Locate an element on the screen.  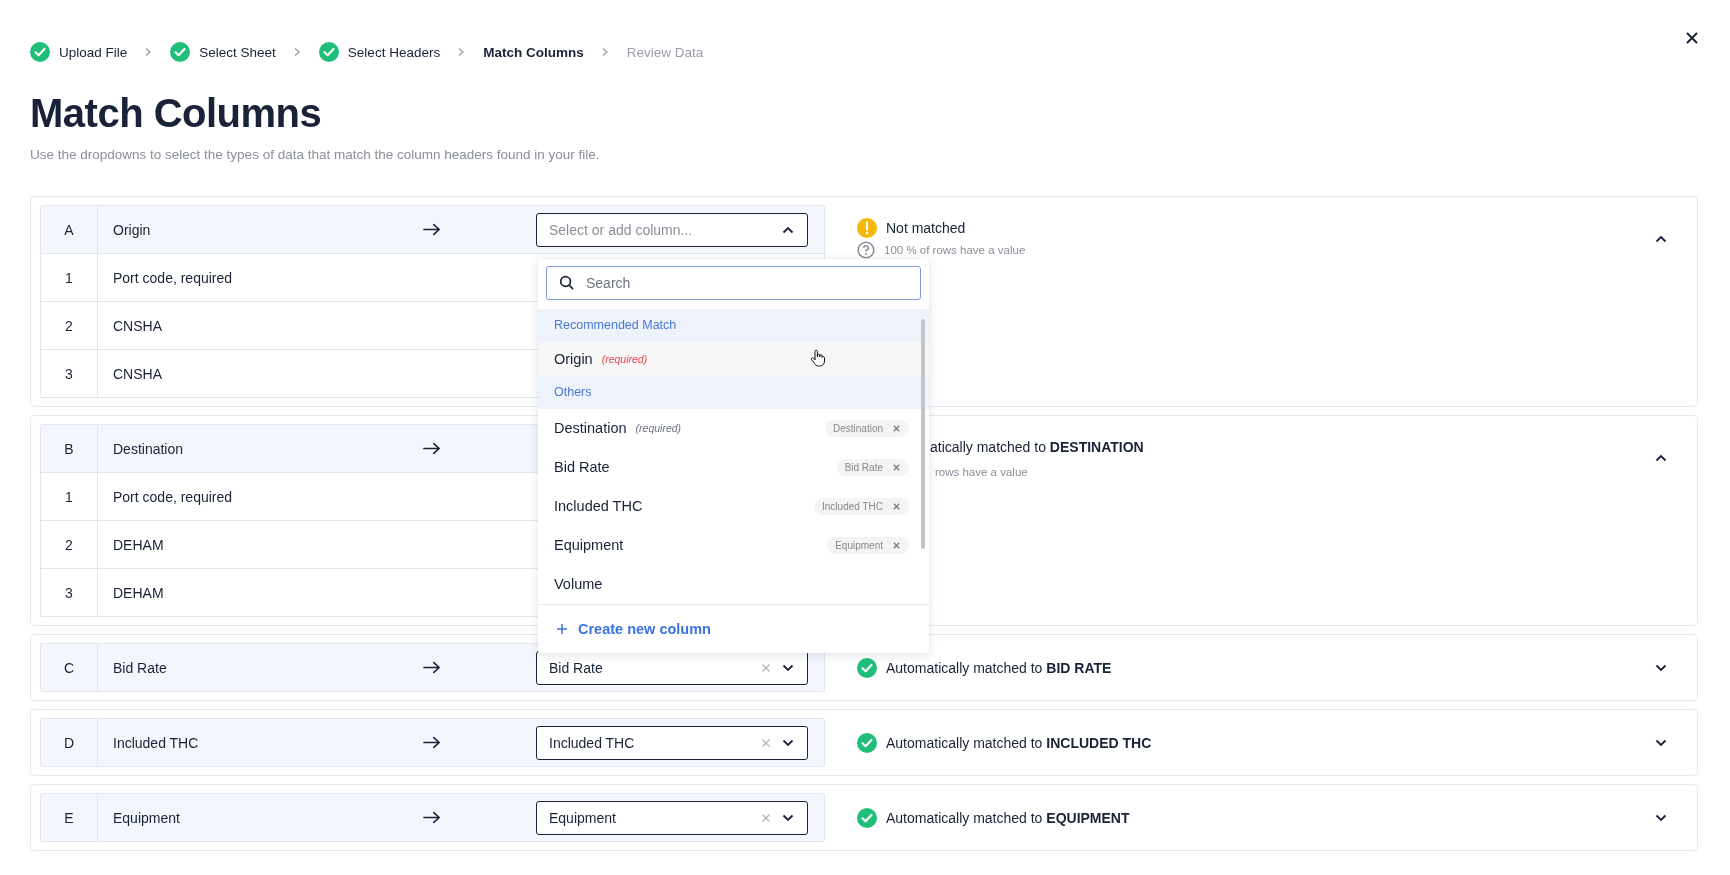
option-label: Equipment is located at coordinates (589, 545).